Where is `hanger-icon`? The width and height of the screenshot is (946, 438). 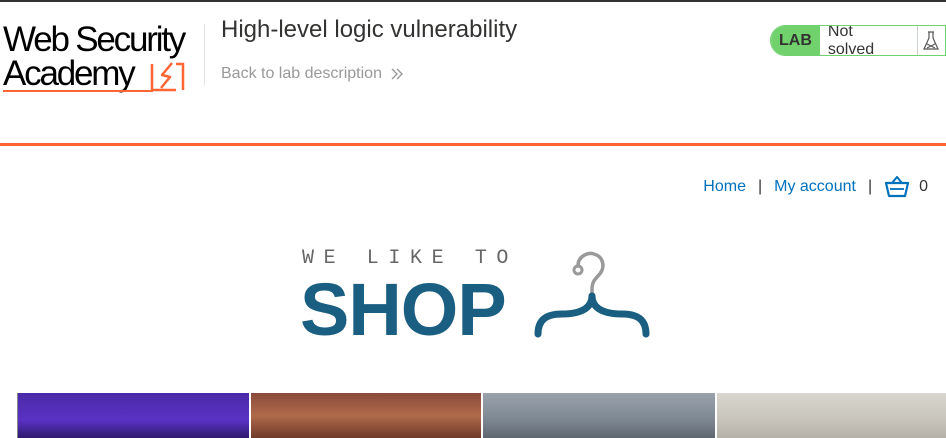
hanger-icon is located at coordinates (592, 294).